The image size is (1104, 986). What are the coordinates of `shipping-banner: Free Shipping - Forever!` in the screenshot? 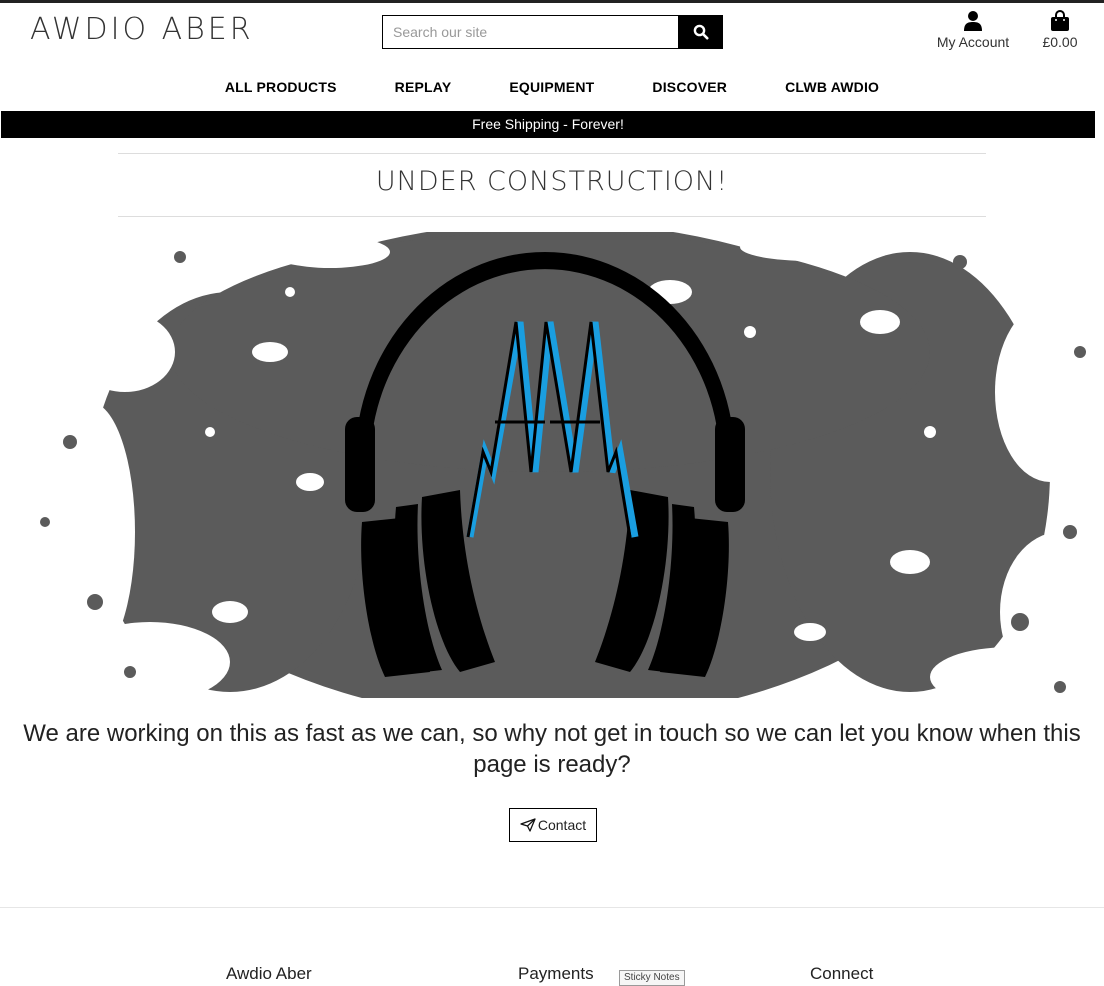 It's located at (548, 124).